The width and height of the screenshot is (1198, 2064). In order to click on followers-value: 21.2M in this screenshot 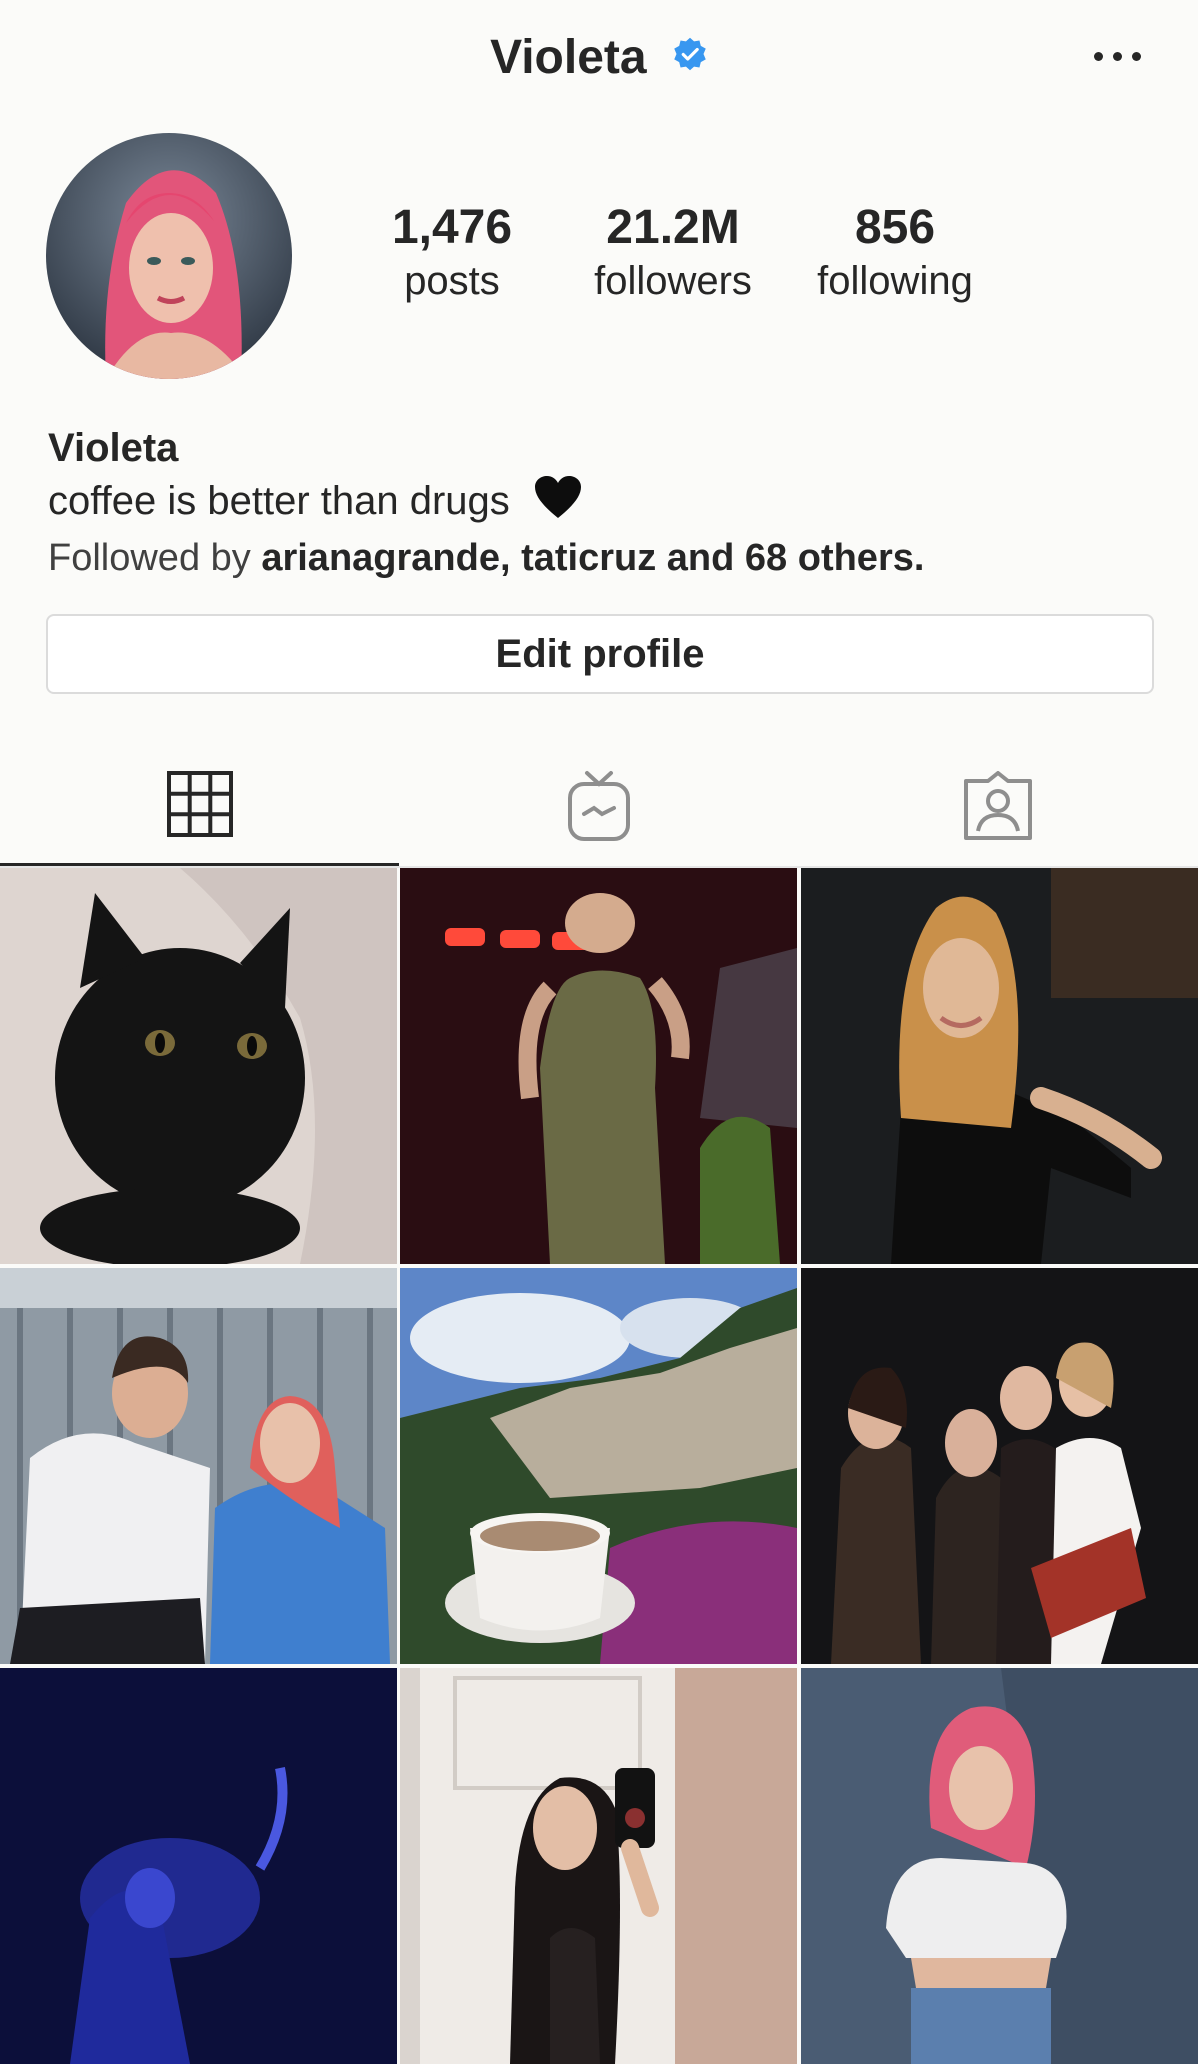, I will do `click(673, 227)`.